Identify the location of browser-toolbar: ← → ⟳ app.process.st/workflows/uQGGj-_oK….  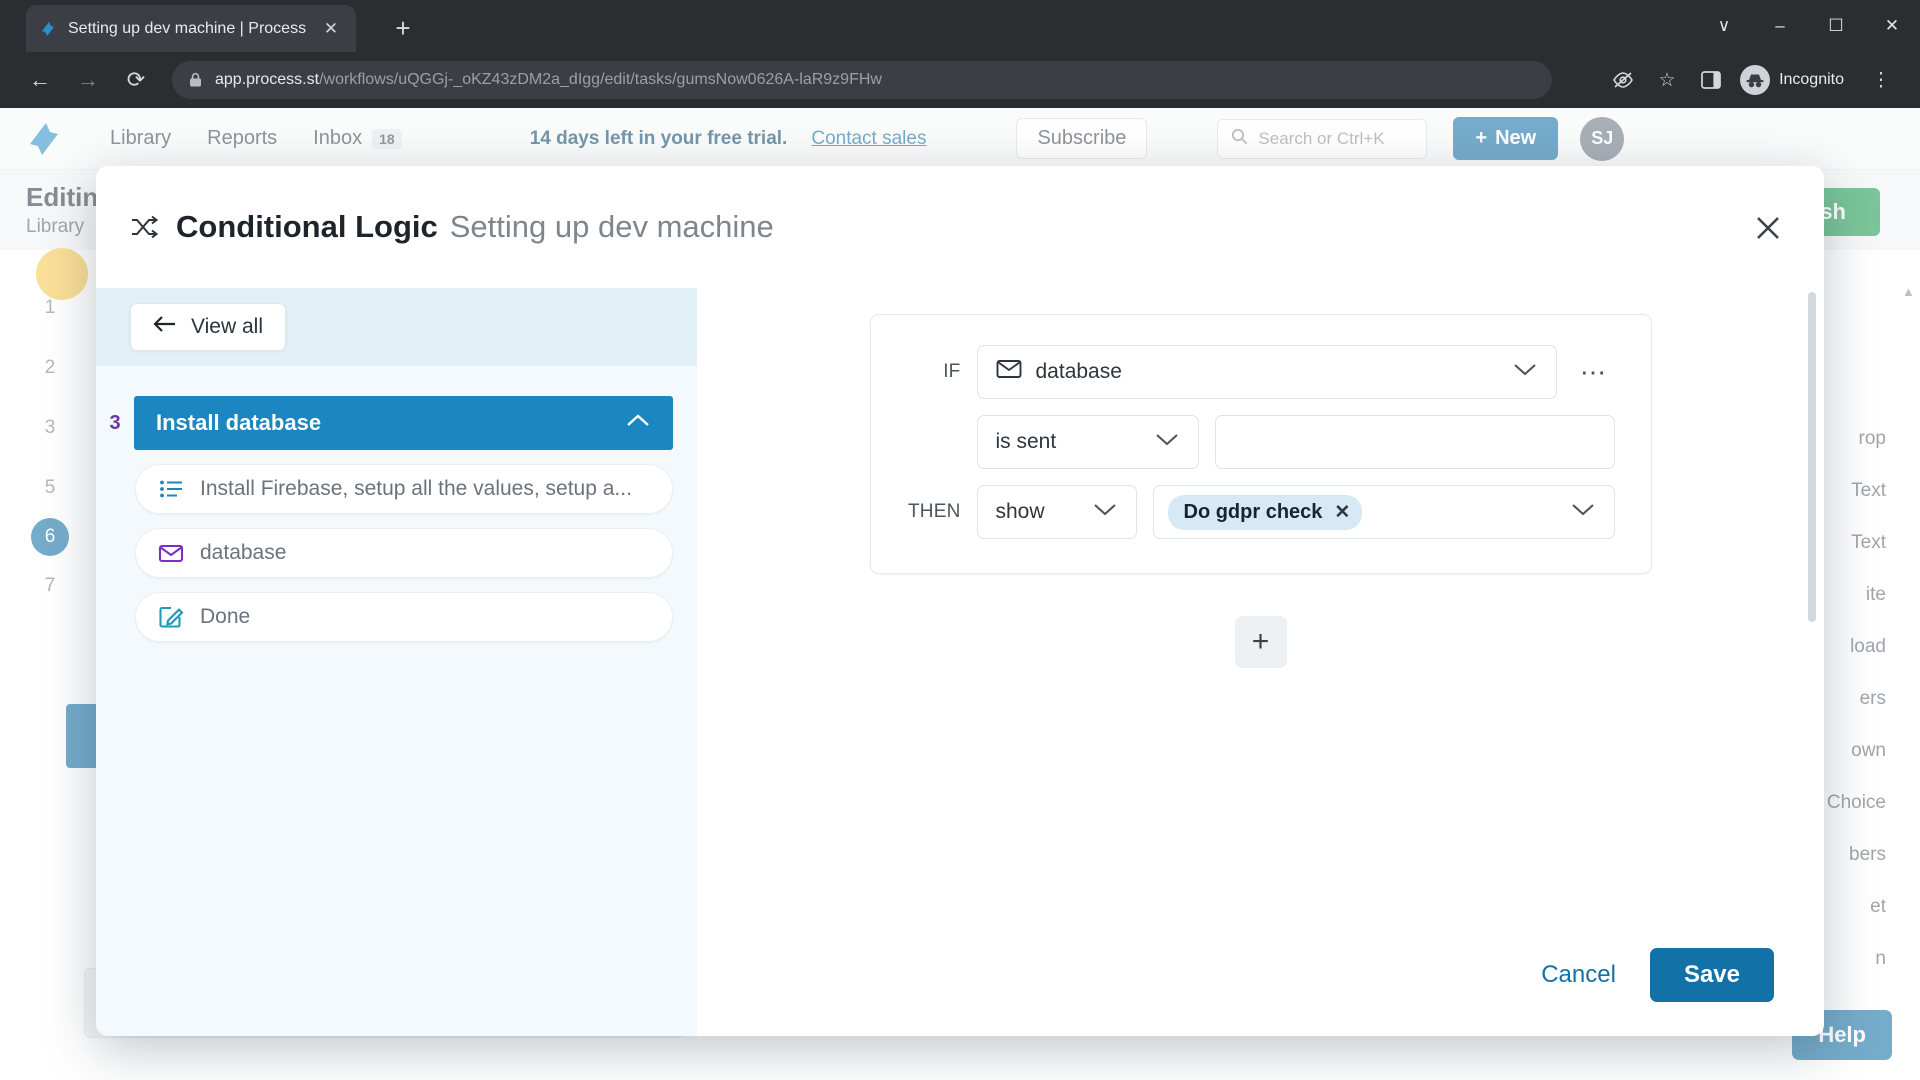
(960, 80).